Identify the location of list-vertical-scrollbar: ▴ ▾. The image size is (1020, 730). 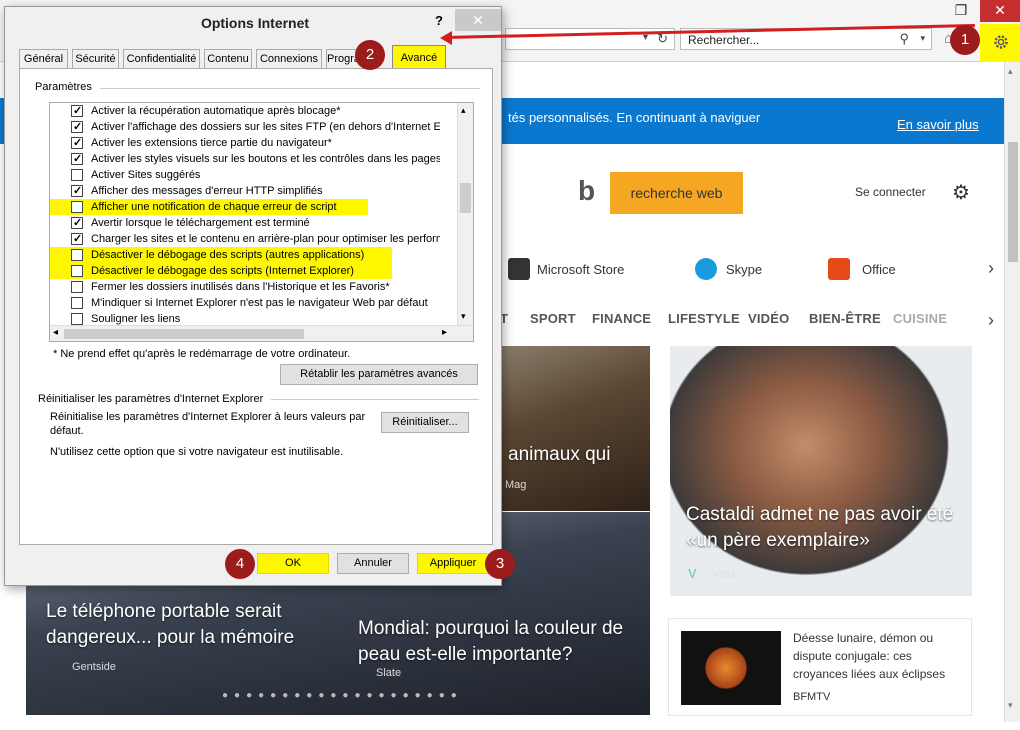
(465, 214).